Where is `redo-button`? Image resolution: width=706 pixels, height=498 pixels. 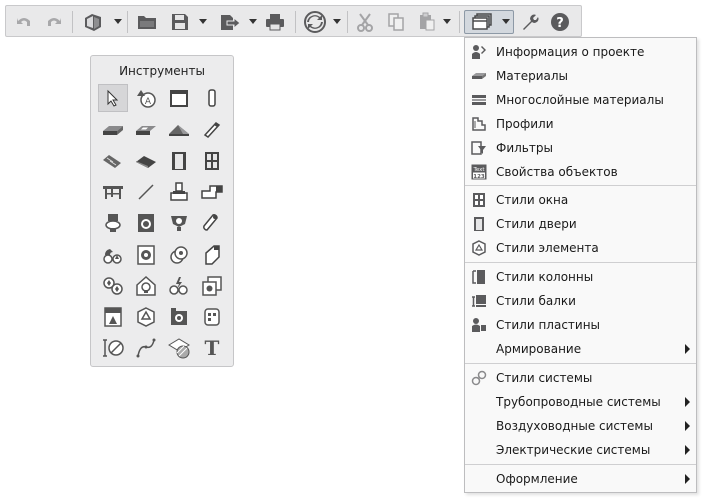 redo-button is located at coordinates (54, 22).